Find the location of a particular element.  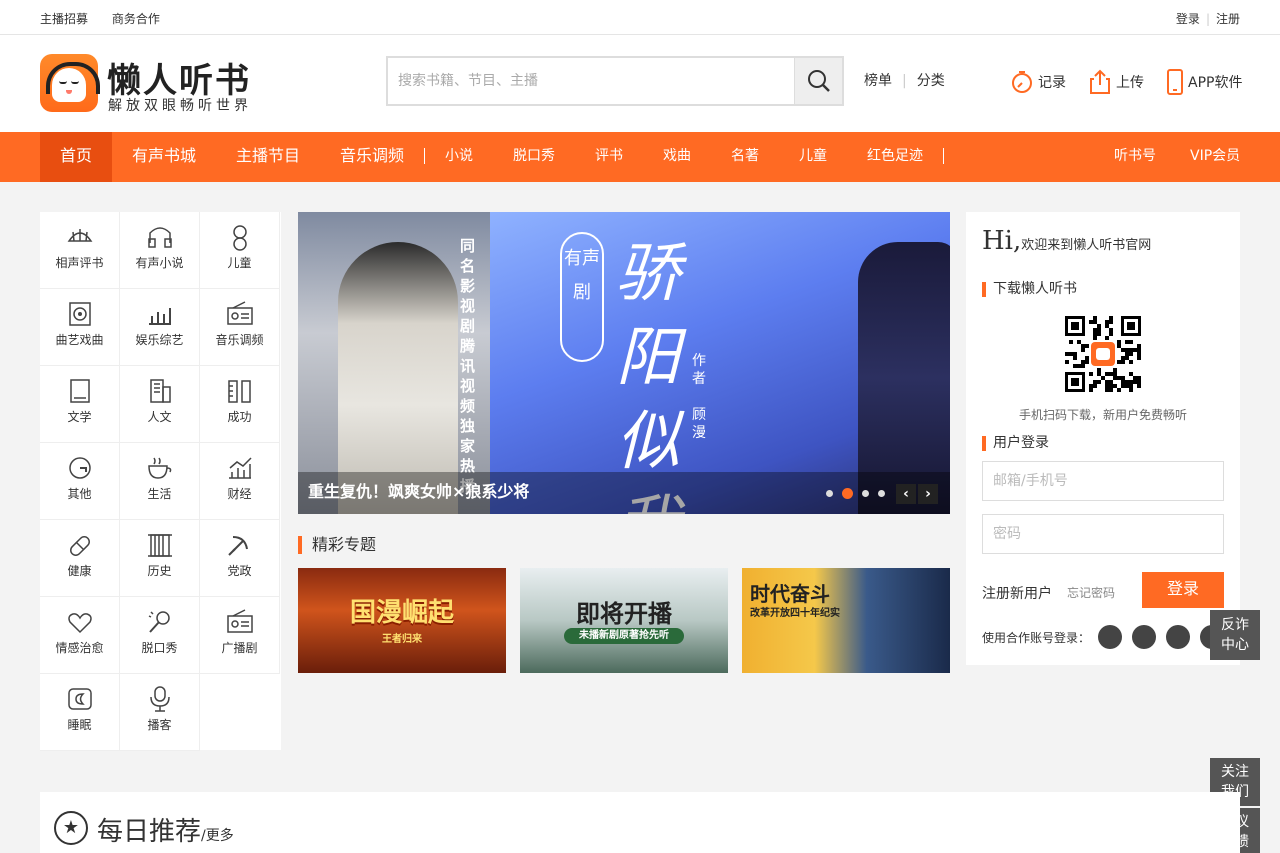

carousel-dots is located at coordinates (855, 493).